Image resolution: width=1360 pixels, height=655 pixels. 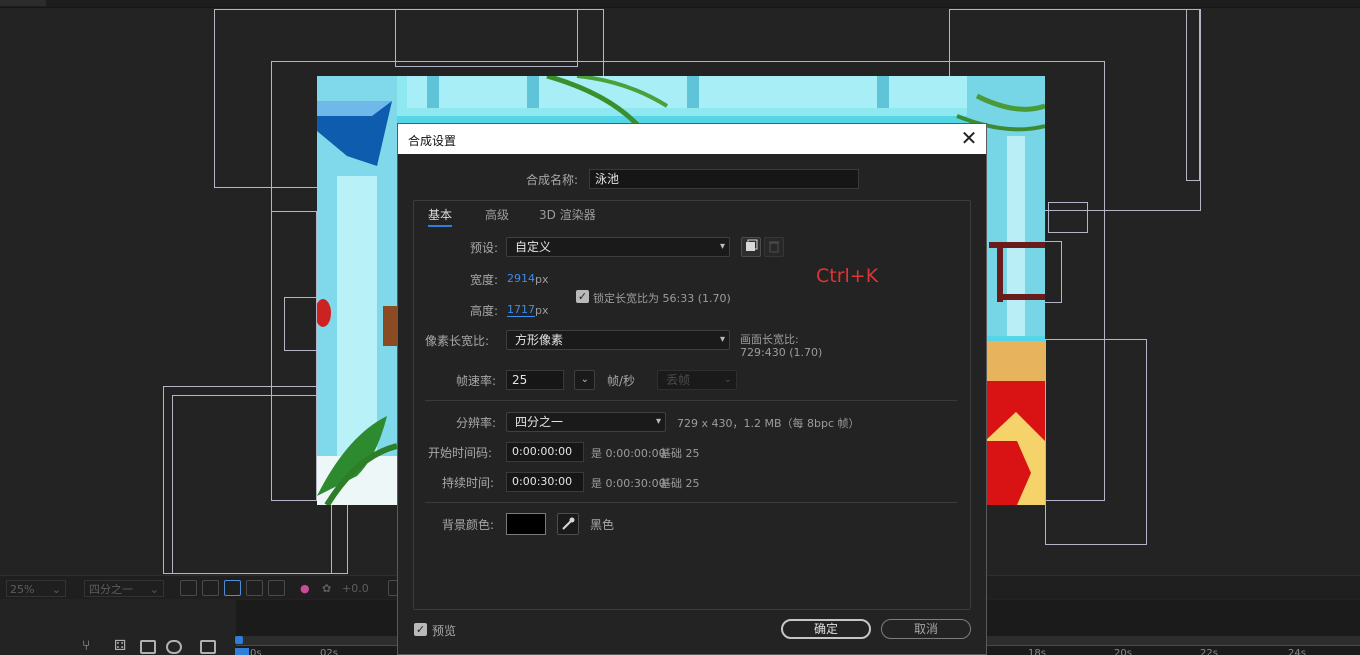 What do you see at coordinates (628, 483) in the screenshot?
I see `duration-is: 是 0:00:30:00` at bounding box center [628, 483].